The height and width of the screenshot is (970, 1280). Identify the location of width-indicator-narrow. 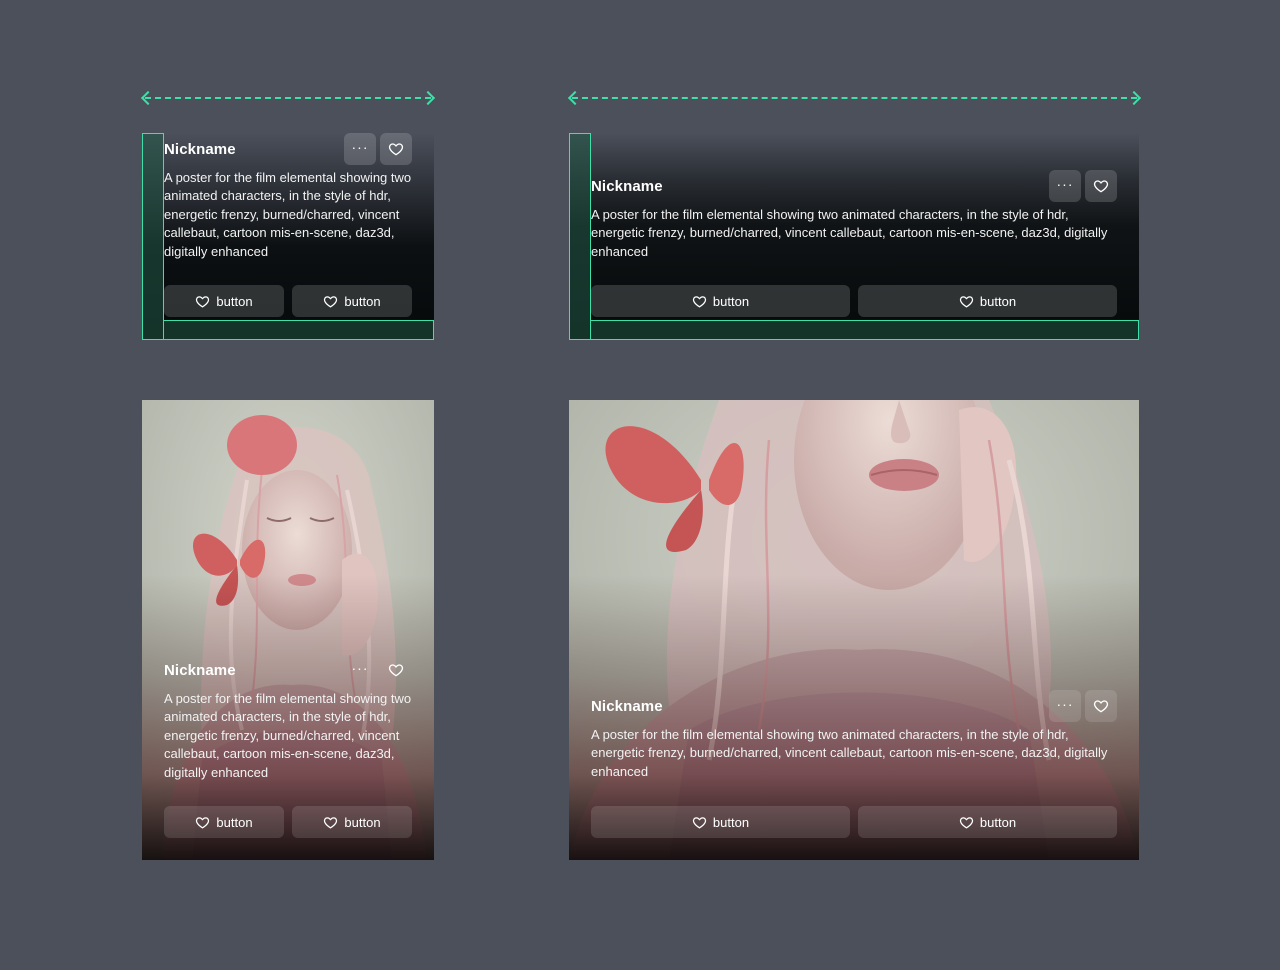
(288, 98).